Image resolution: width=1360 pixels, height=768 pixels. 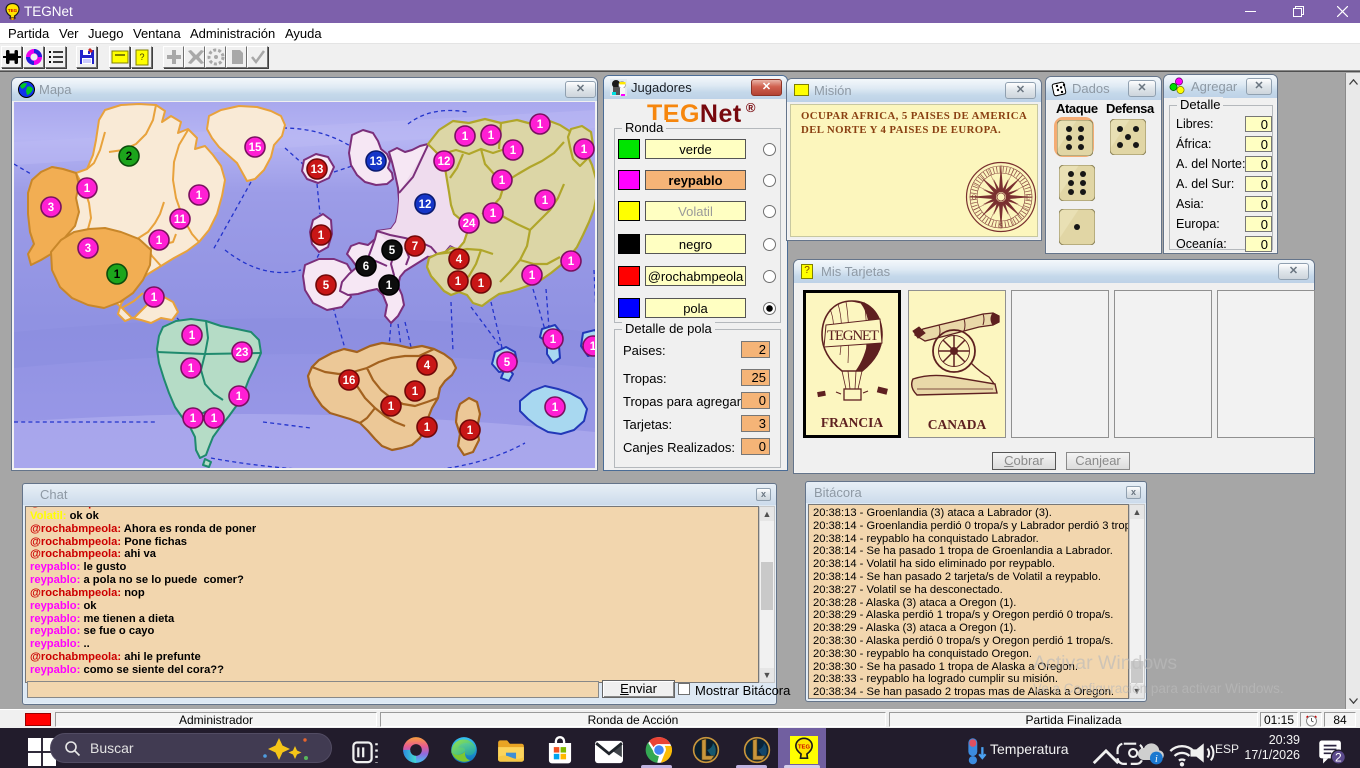 What do you see at coordinates (415, 247) in the screenshot?
I see `svg-text: 7` at bounding box center [415, 247].